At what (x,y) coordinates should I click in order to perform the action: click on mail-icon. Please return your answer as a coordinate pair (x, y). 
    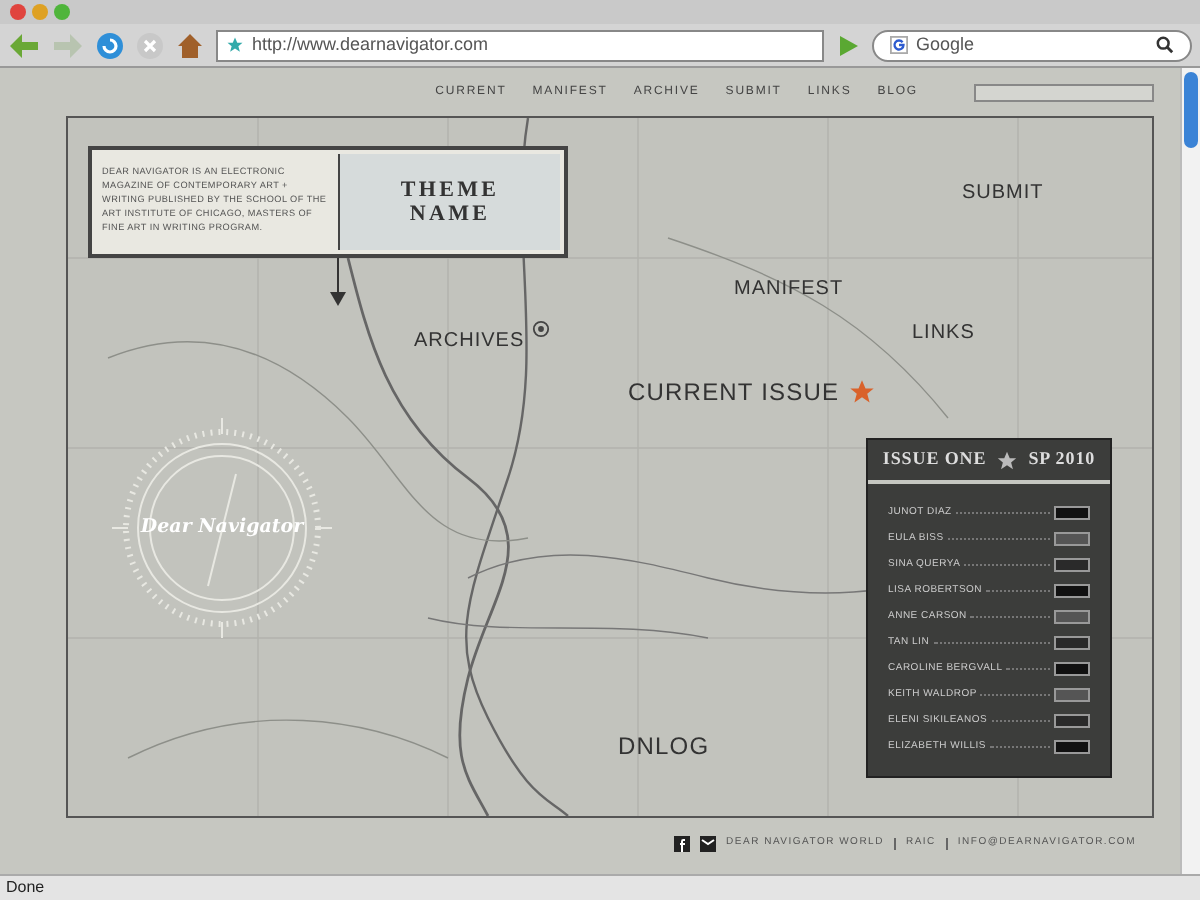
    Looking at the image, I should click on (708, 844).